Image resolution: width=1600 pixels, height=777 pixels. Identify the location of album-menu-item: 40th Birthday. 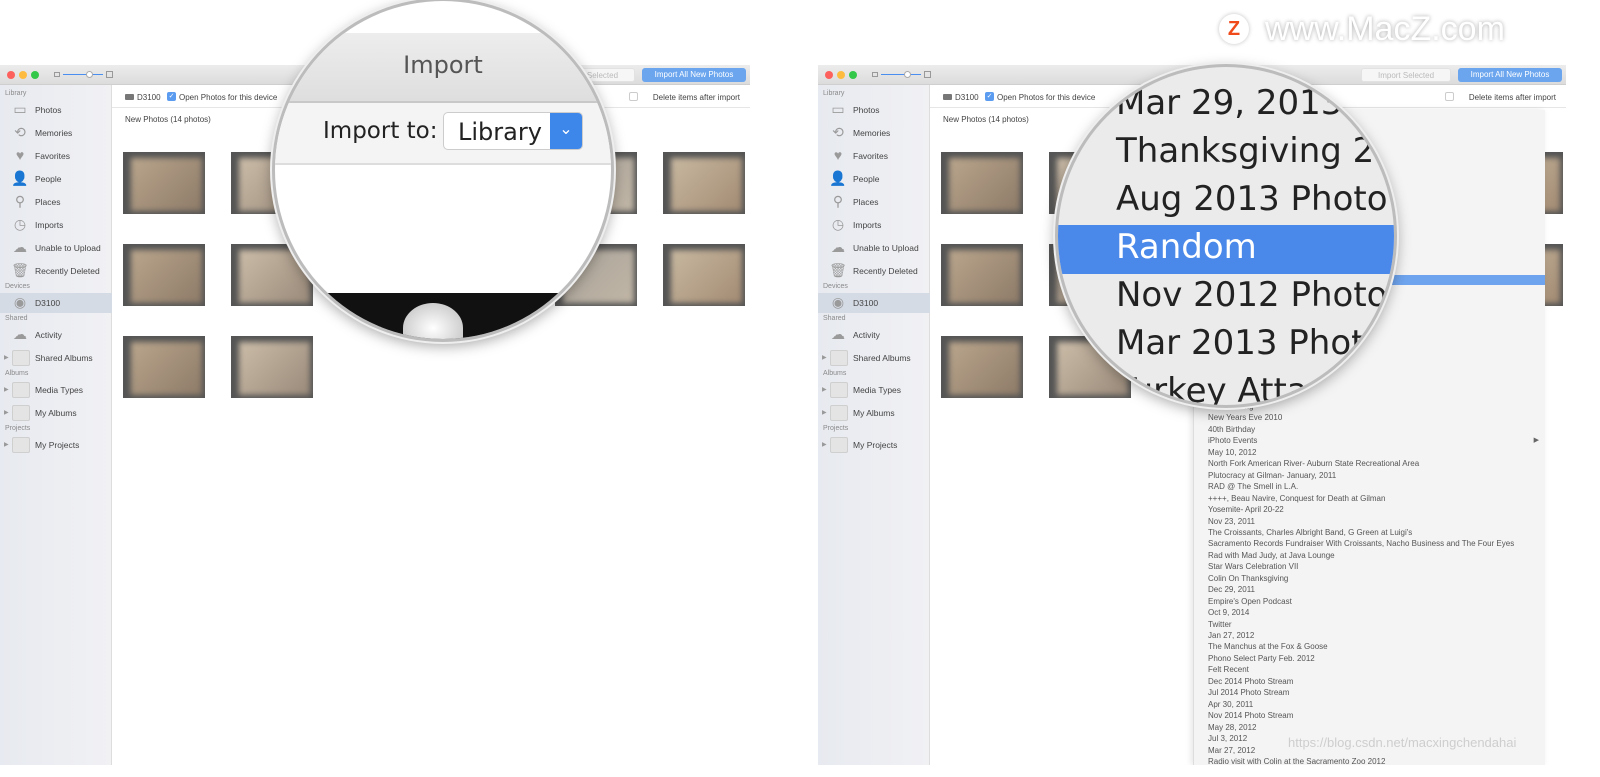
(1231, 429).